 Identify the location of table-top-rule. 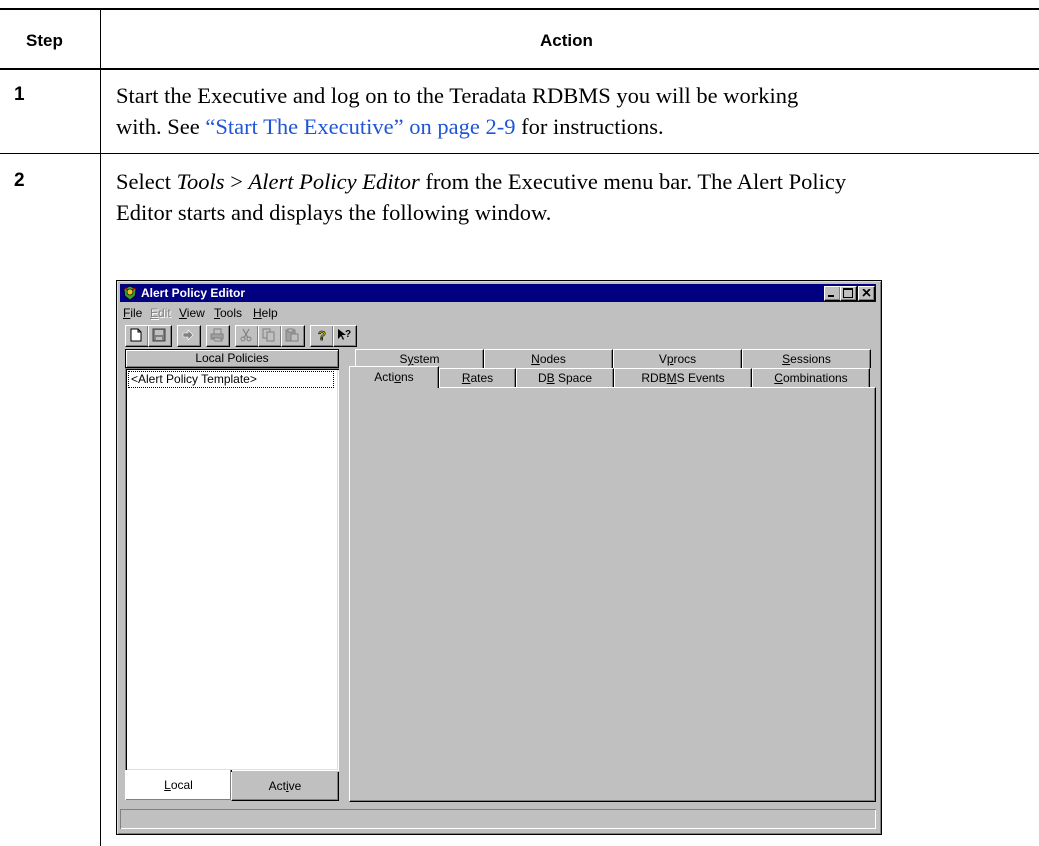
(519, 9).